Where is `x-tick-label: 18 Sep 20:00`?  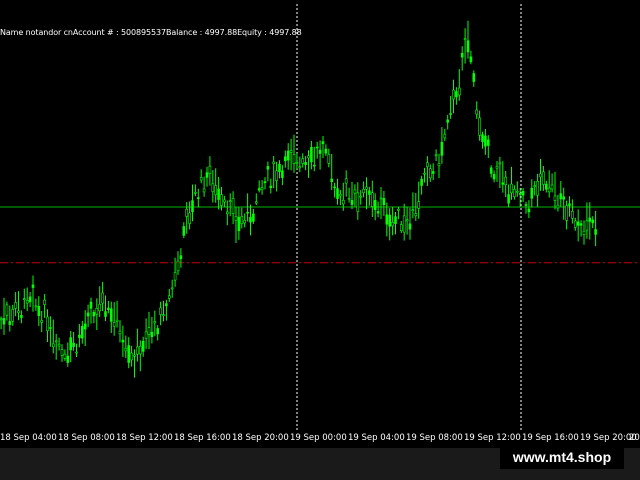 x-tick-label: 18 Sep 20:00 is located at coordinates (260, 438).